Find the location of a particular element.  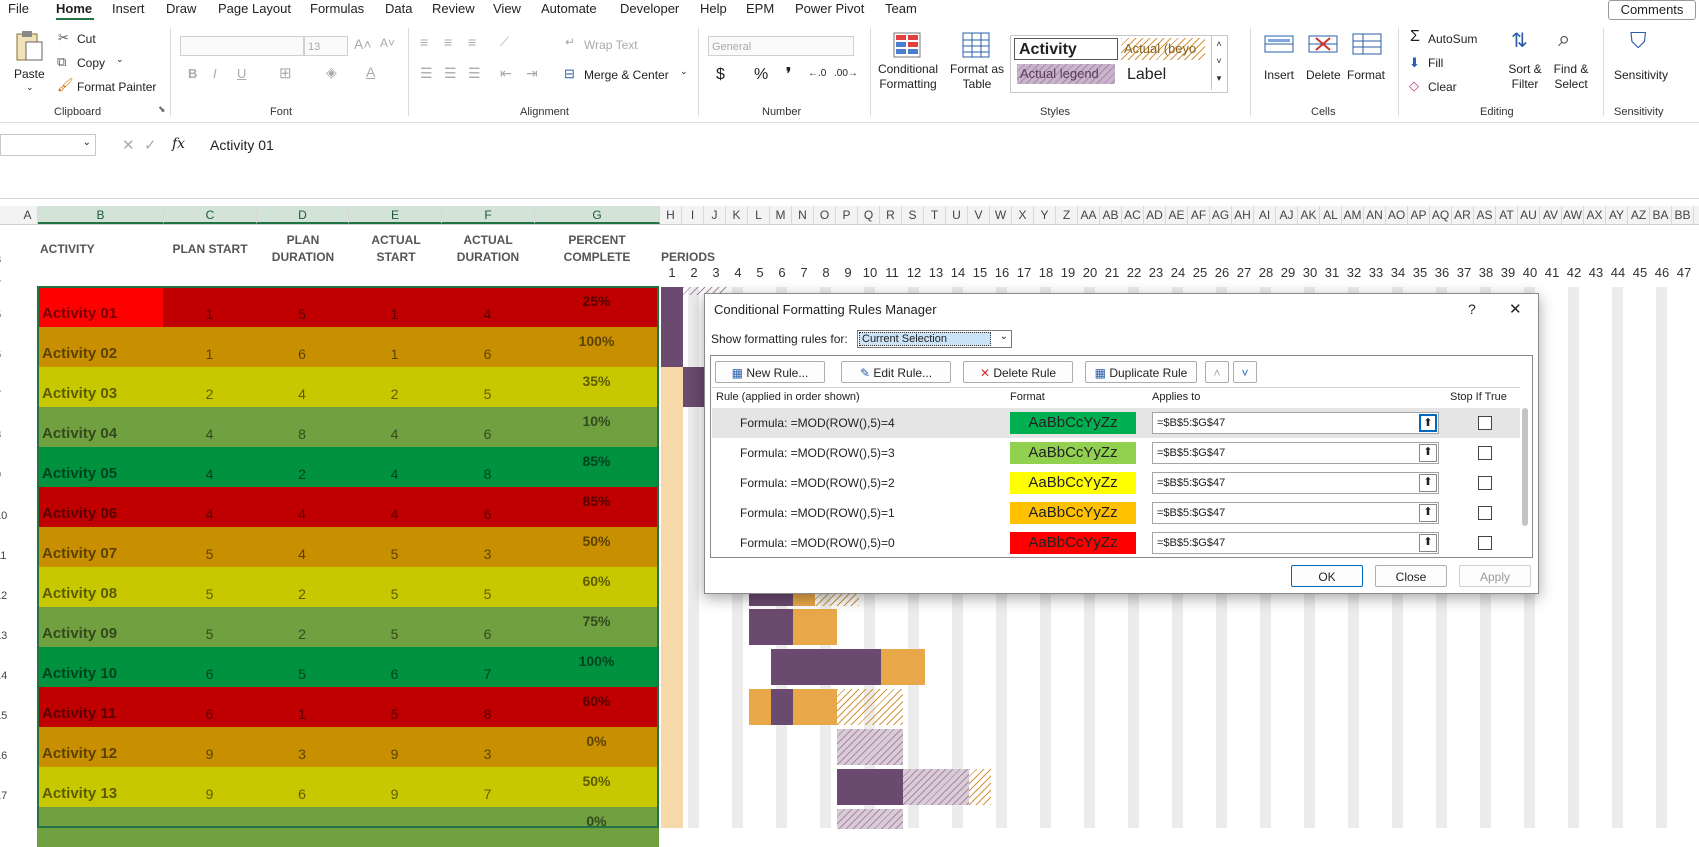

column-header-m: M is located at coordinates (781, 215).